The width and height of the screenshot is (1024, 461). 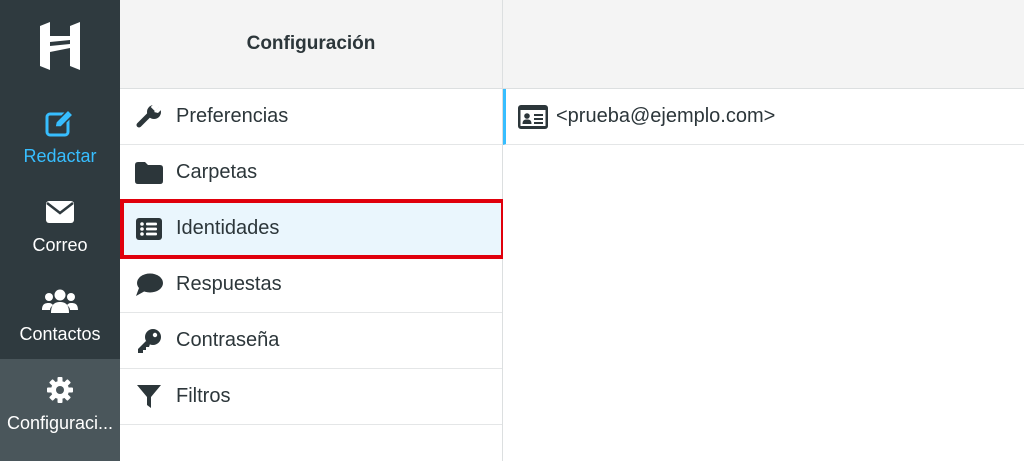 I want to click on nav-contacts-label: Contactos, so click(x=60, y=334).